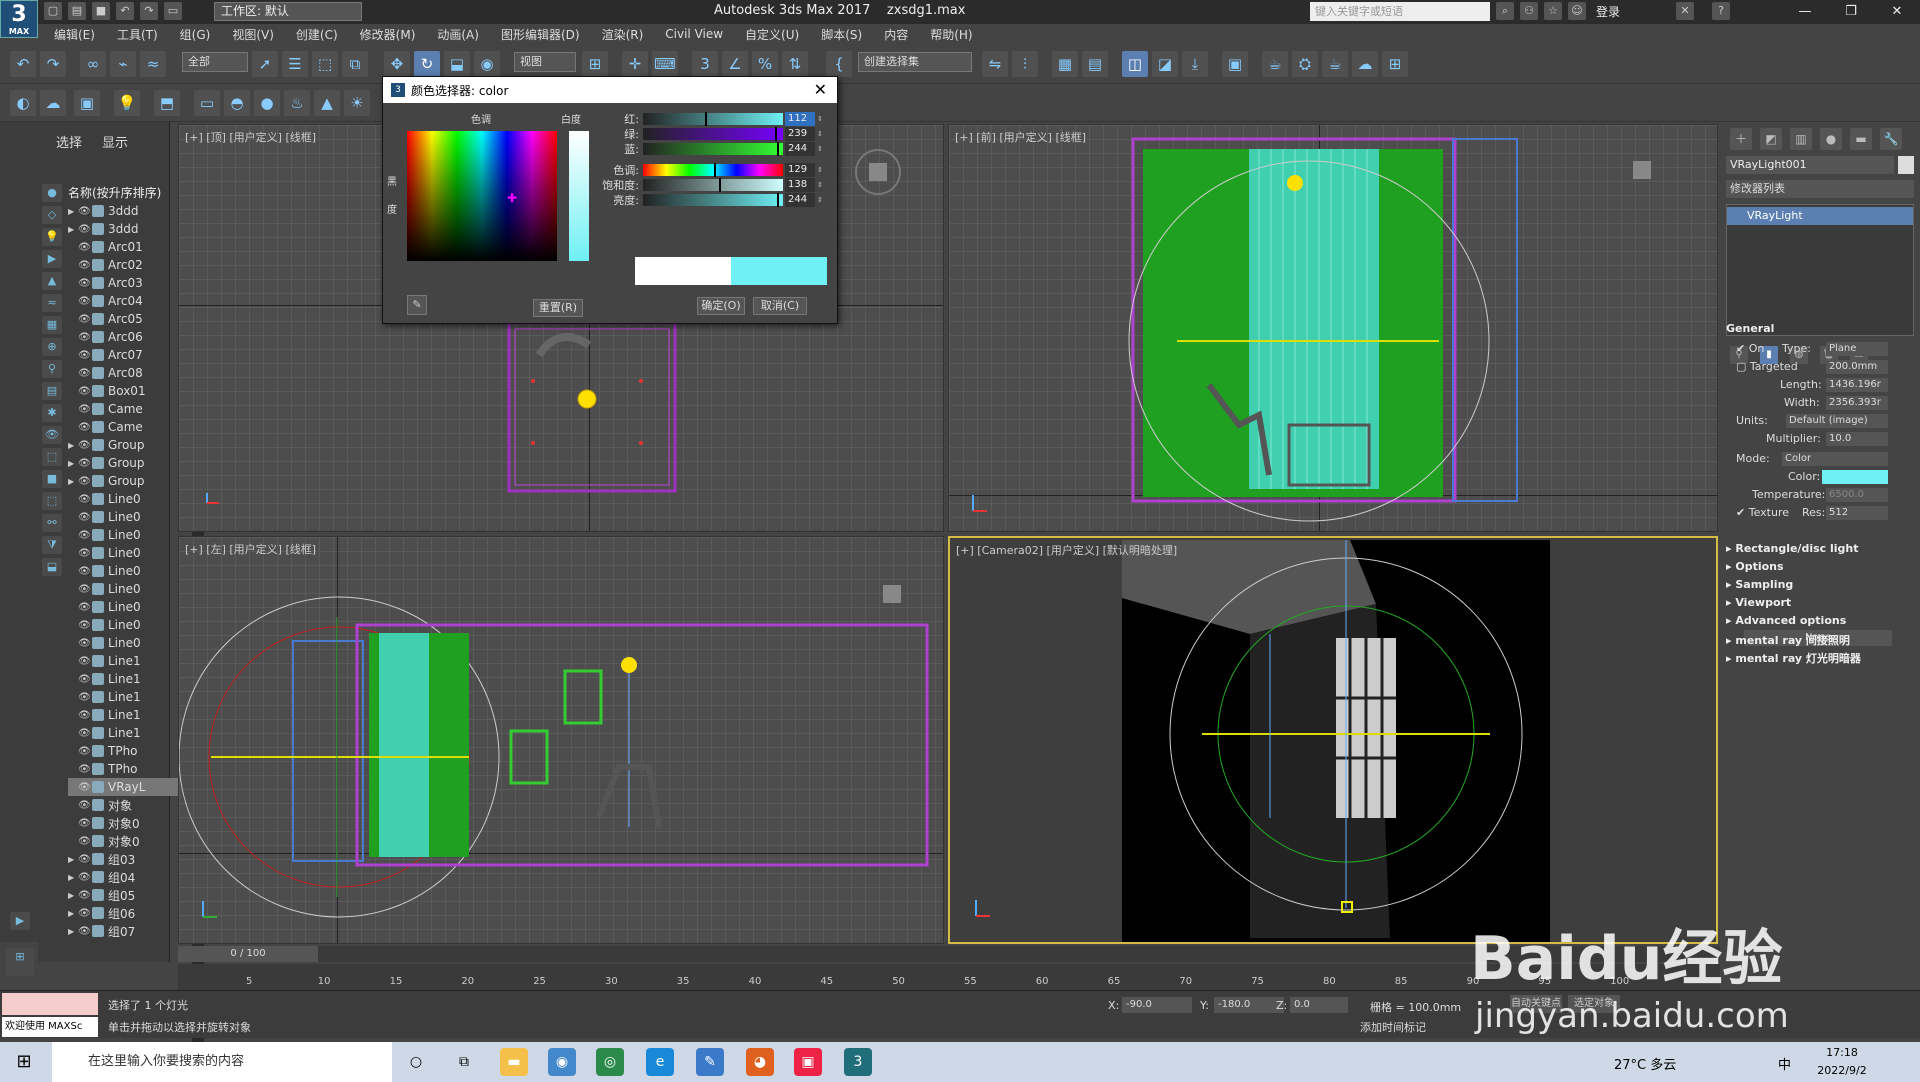  Describe the element at coordinates (1771, 139) in the screenshot. I see `modify-tab-icon: ◩` at that location.